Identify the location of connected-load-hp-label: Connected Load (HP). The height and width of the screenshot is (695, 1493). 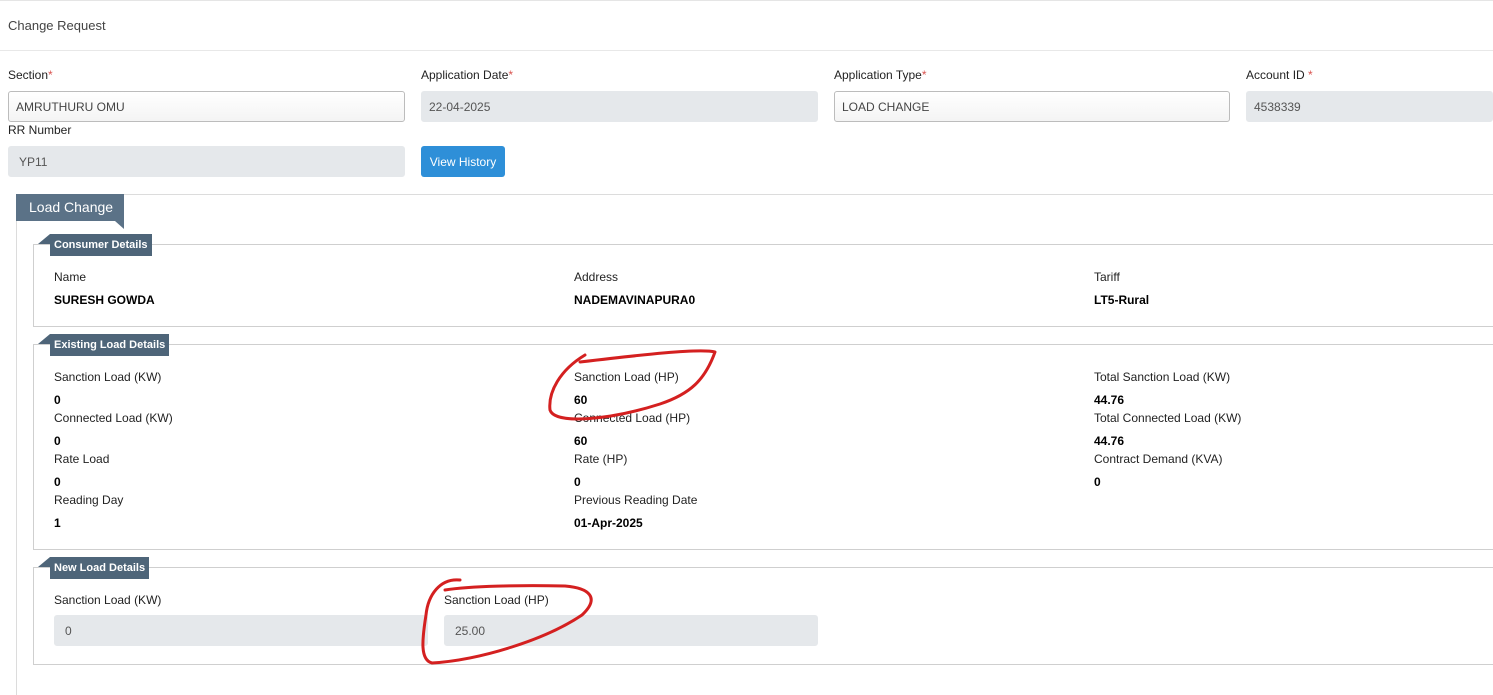
(632, 418).